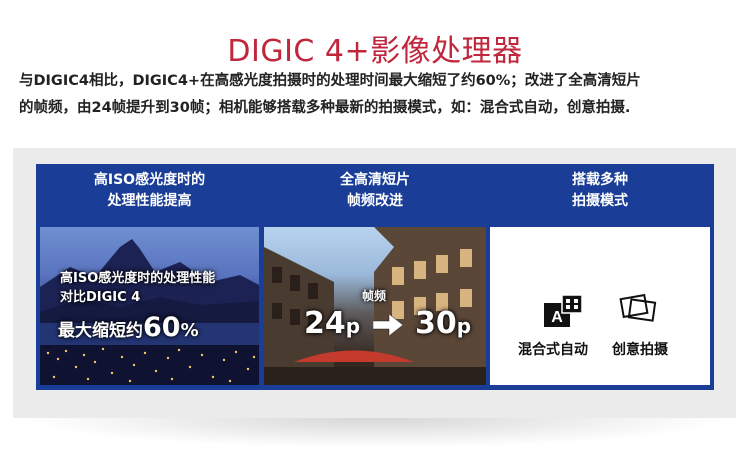  What do you see at coordinates (600, 191) in the screenshot?
I see `column-3-heading: 搭载多种 拍摄模式` at bounding box center [600, 191].